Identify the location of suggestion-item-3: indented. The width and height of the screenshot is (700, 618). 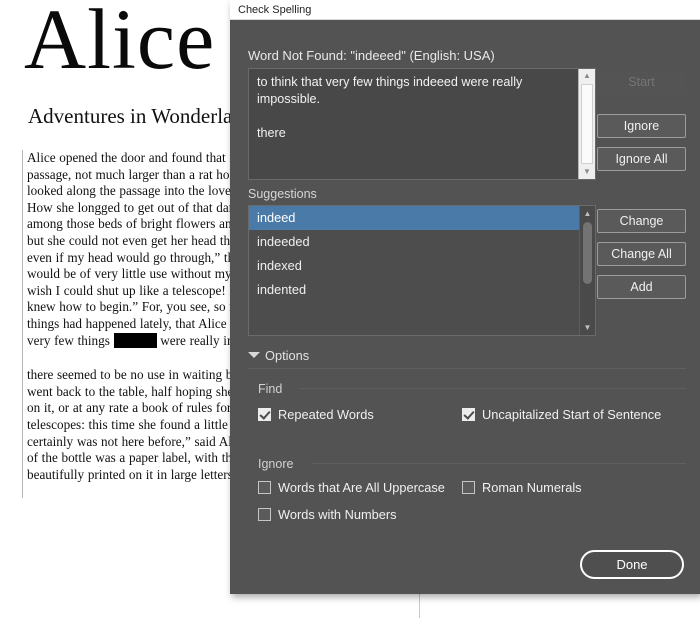
(414, 290).